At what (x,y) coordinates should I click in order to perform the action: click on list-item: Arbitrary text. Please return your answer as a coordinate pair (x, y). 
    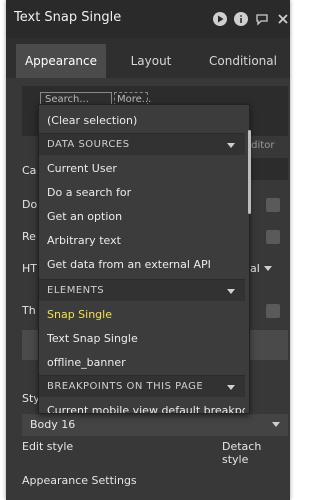
    Looking at the image, I should click on (142, 241).